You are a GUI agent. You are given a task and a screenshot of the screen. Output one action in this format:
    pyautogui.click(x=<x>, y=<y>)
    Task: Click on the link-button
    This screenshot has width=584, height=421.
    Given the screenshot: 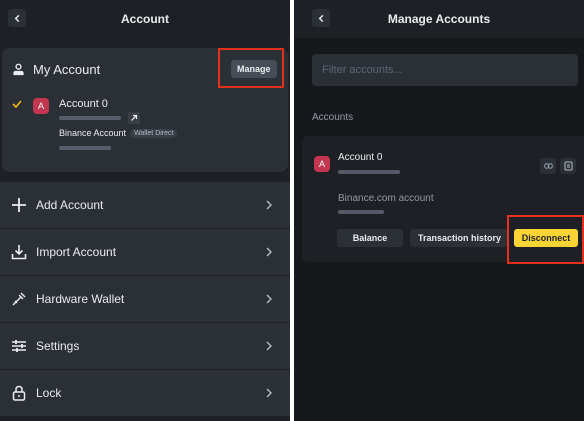 What is the action you would take?
    pyautogui.click(x=548, y=166)
    